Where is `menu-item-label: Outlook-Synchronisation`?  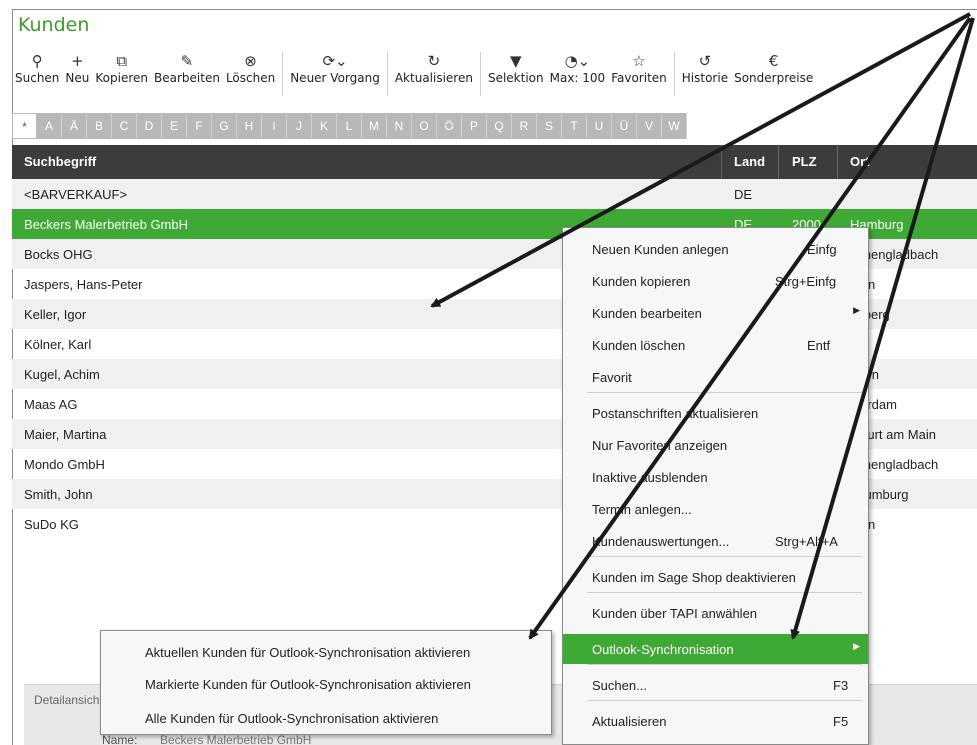 menu-item-label: Outlook-Synchronisation is located at coordinates (663, 649).